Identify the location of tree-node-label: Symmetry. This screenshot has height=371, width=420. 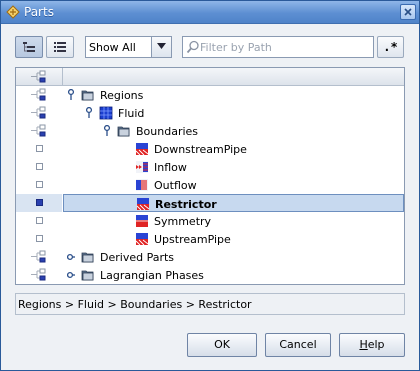
(183, 221).